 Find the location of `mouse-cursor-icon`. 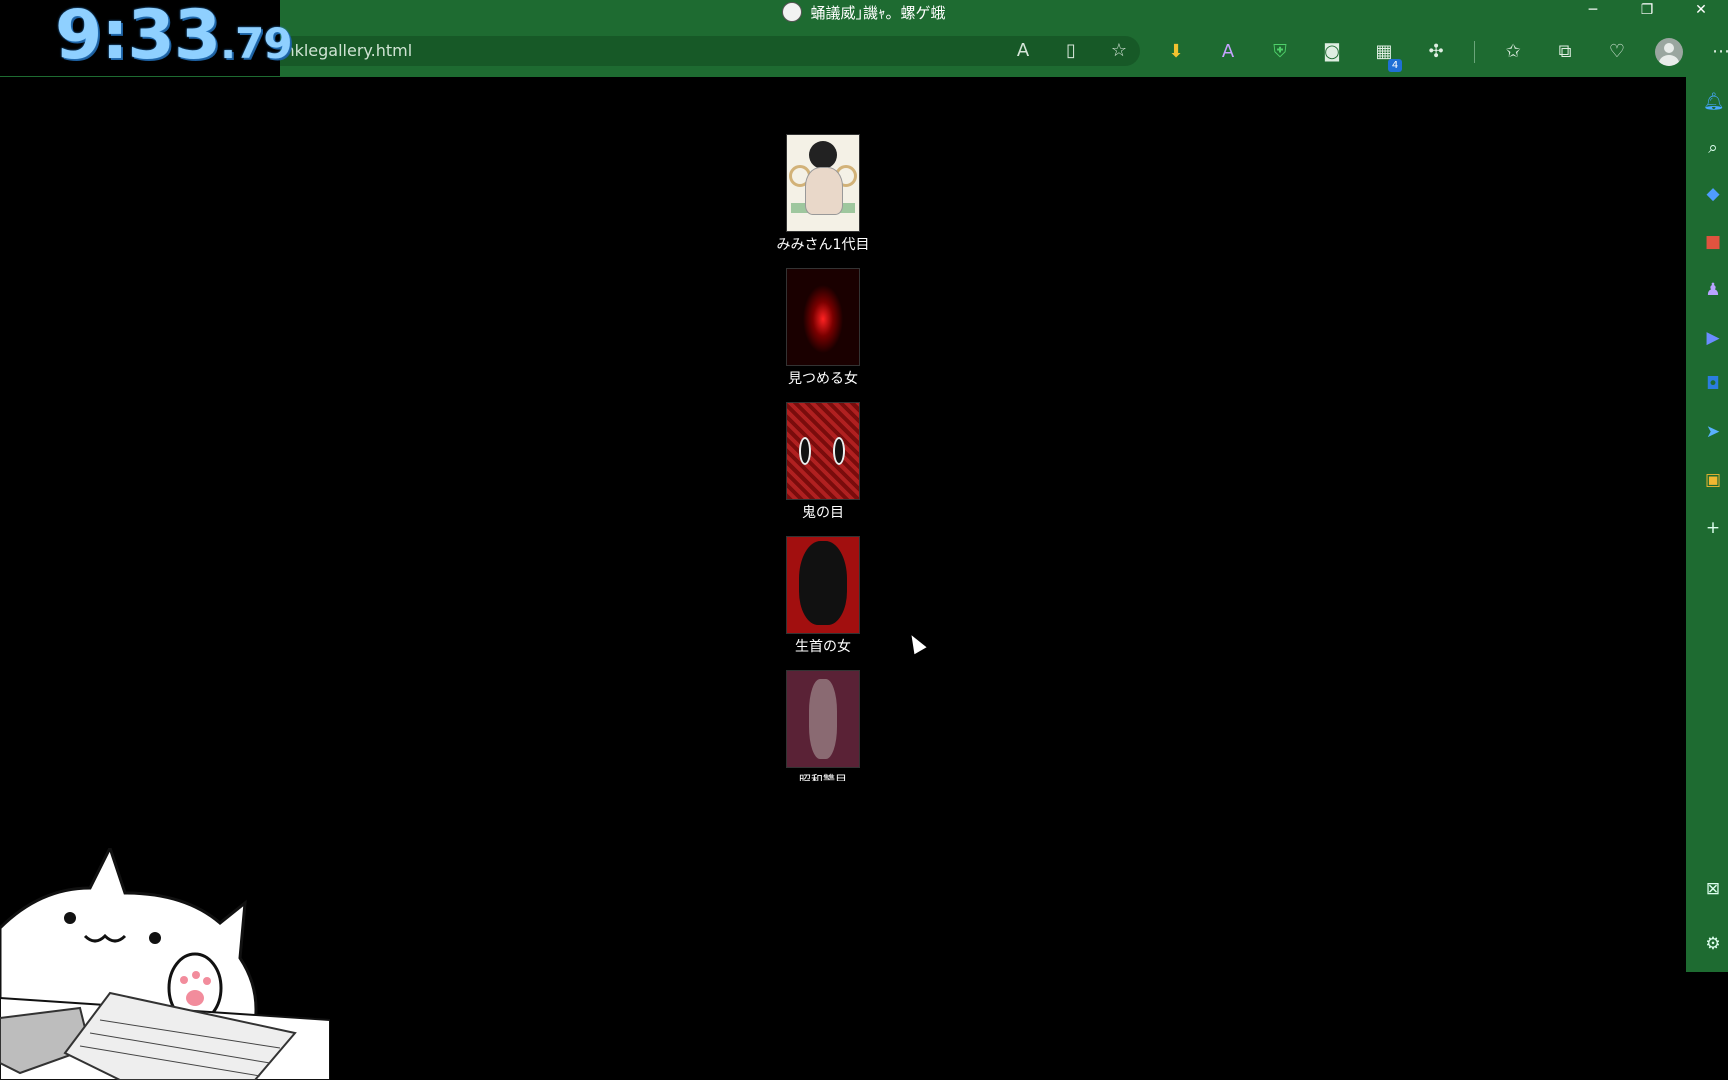

mouse-cursor-icon is located at coordinates (916, 643).